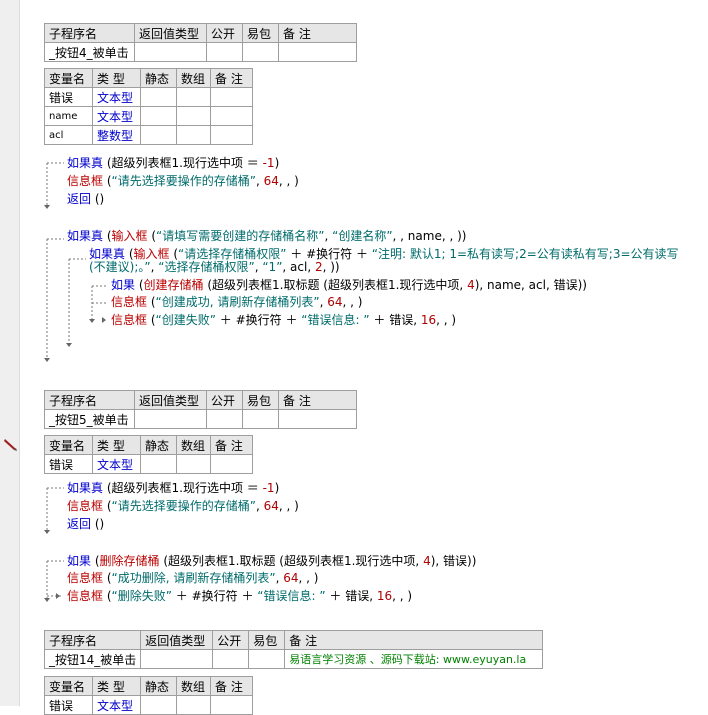 The image size is (708, 715). What do you see at coordinates (192, 578) in the screenshot?
I see `code-line-msgbox-success: 信息框 (“成功删除, 请刷新存储桶列表”, 64, , )` at bounding box center [192, 578].